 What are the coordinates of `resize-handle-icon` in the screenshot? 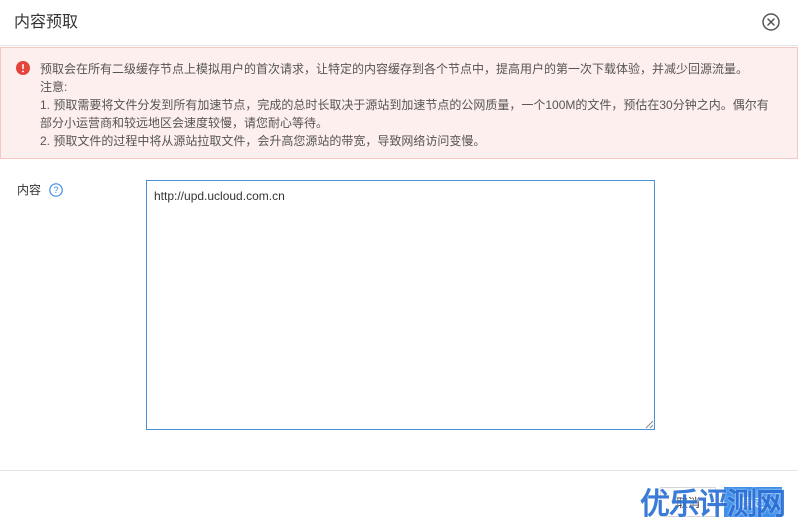 It's located at (649, 424).